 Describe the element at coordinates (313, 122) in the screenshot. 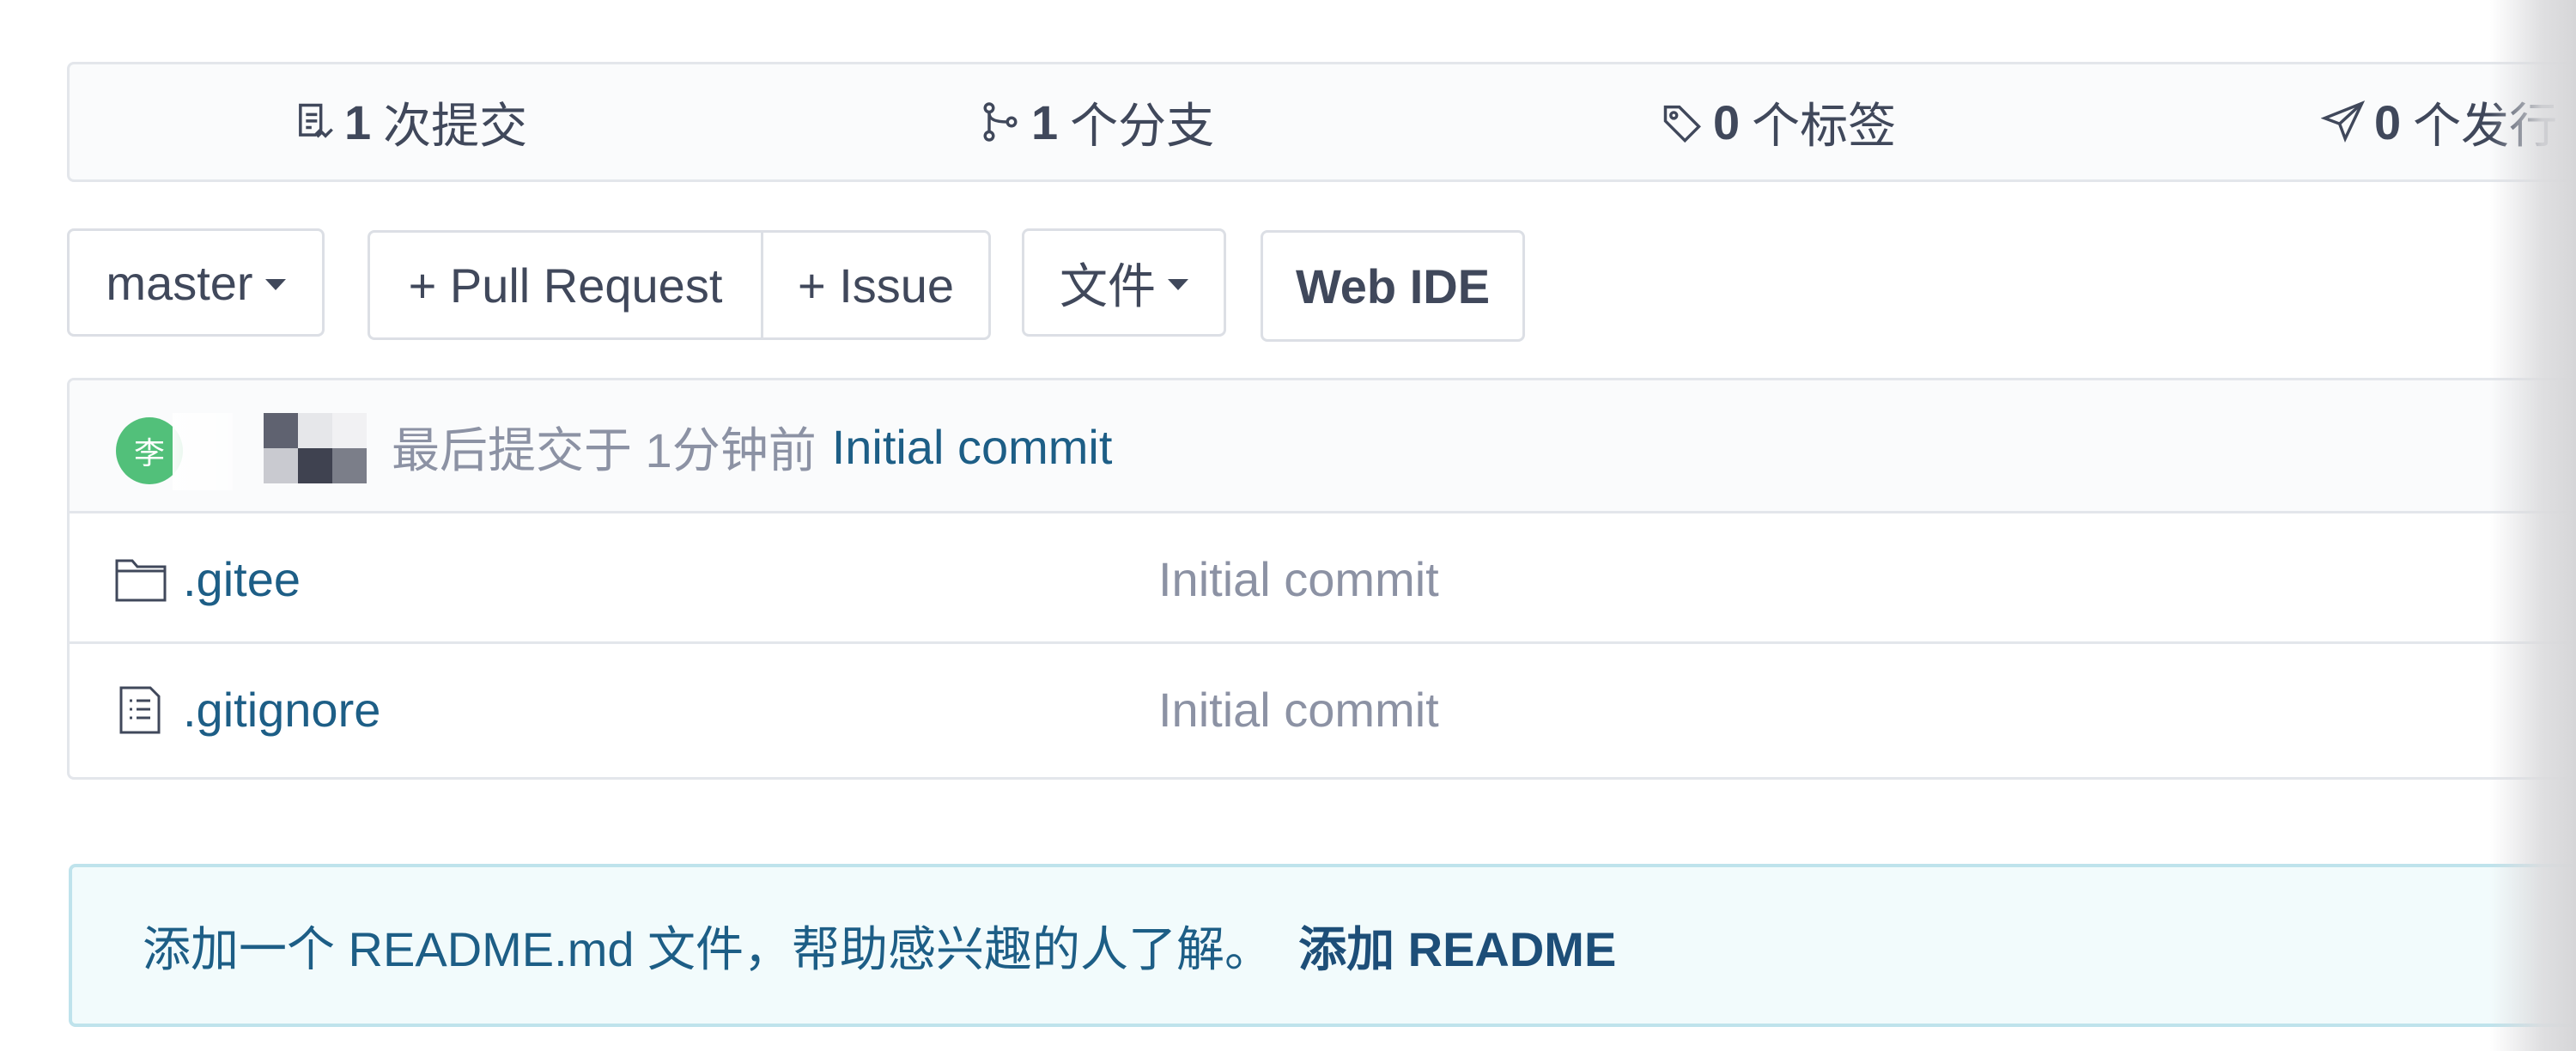

I see `commit-file-icon` at that location.